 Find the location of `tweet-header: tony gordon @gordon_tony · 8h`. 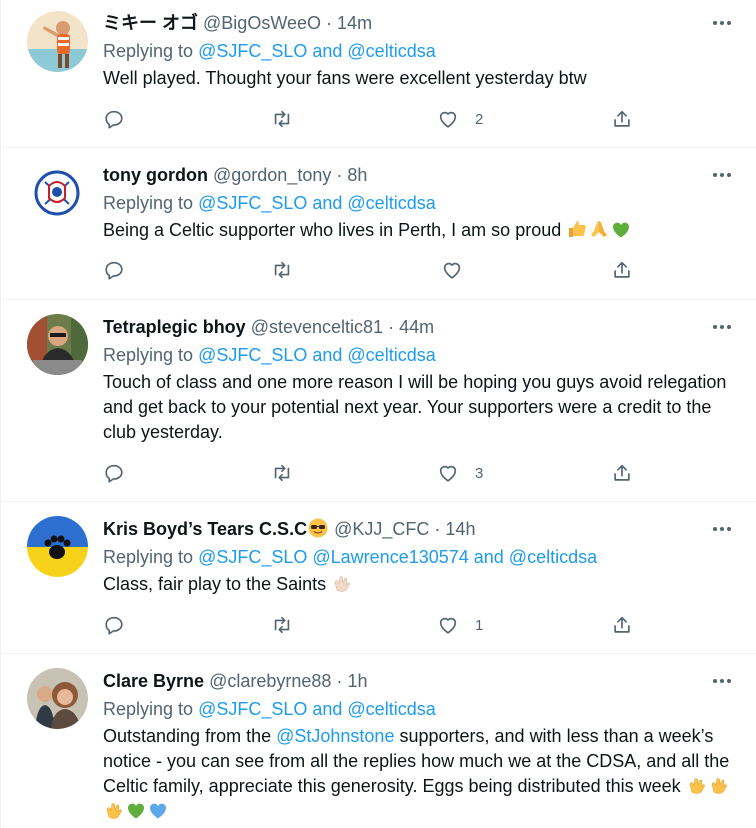

tweet-header: tony gordon @gordon_tony · 8h is located at coordinates (399, 175).